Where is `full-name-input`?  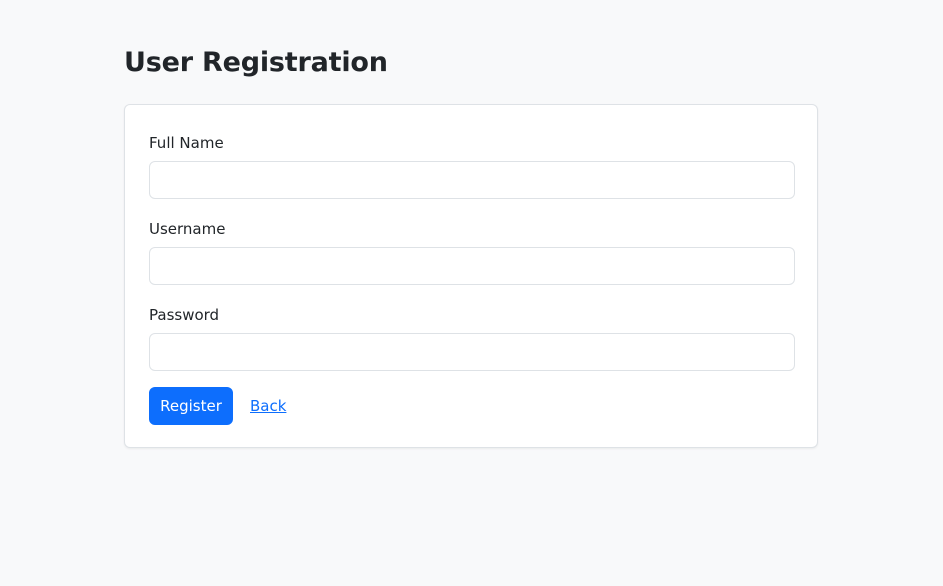
full-name-input is located at coordinates (472, 180).